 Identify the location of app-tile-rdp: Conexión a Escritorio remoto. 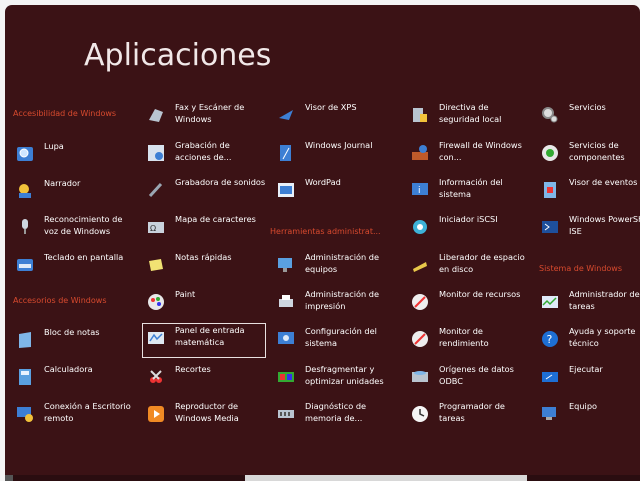
(73, 416).